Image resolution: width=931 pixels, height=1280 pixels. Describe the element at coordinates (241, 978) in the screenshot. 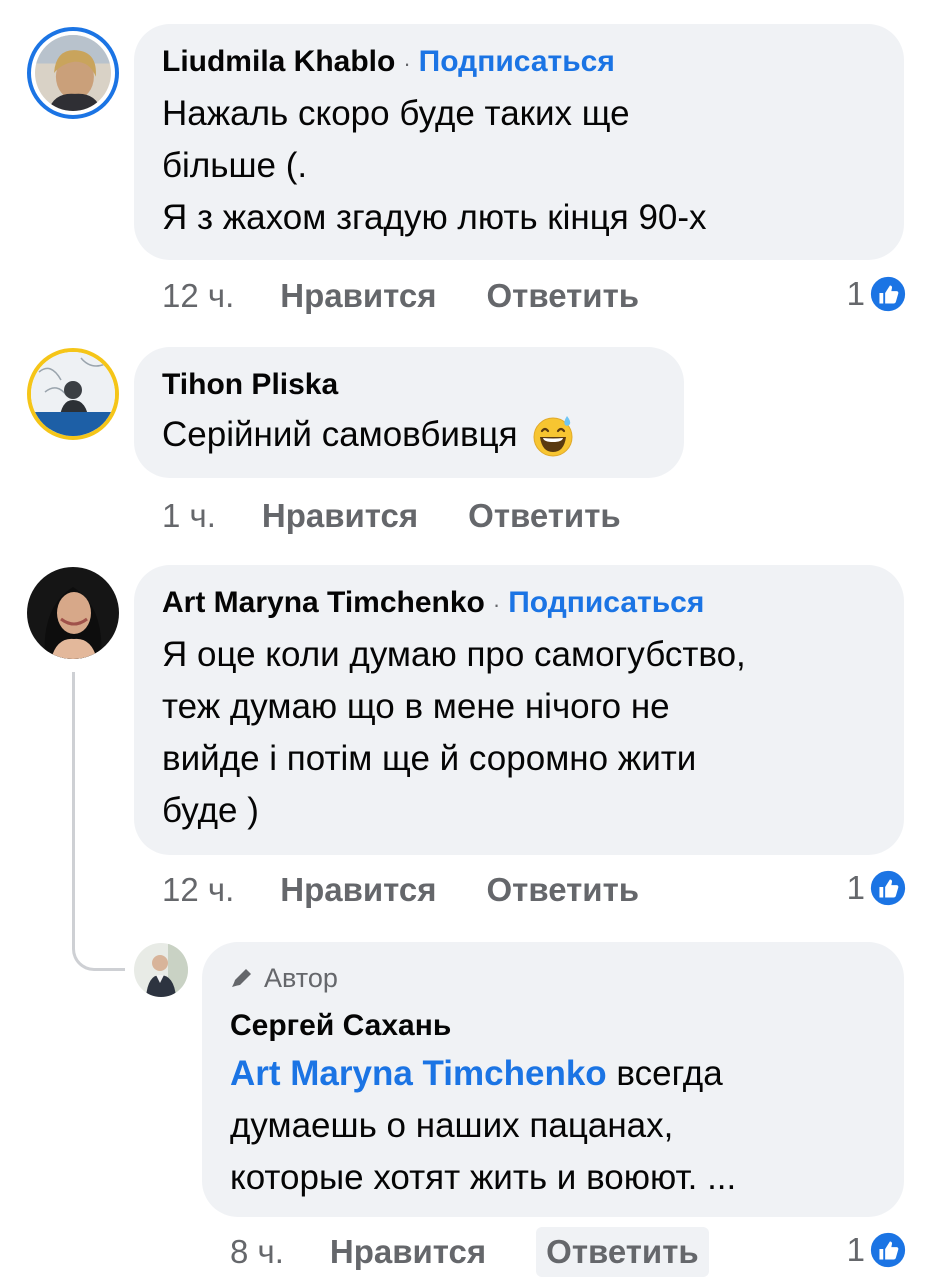

I see `pencil-icon` at that location.